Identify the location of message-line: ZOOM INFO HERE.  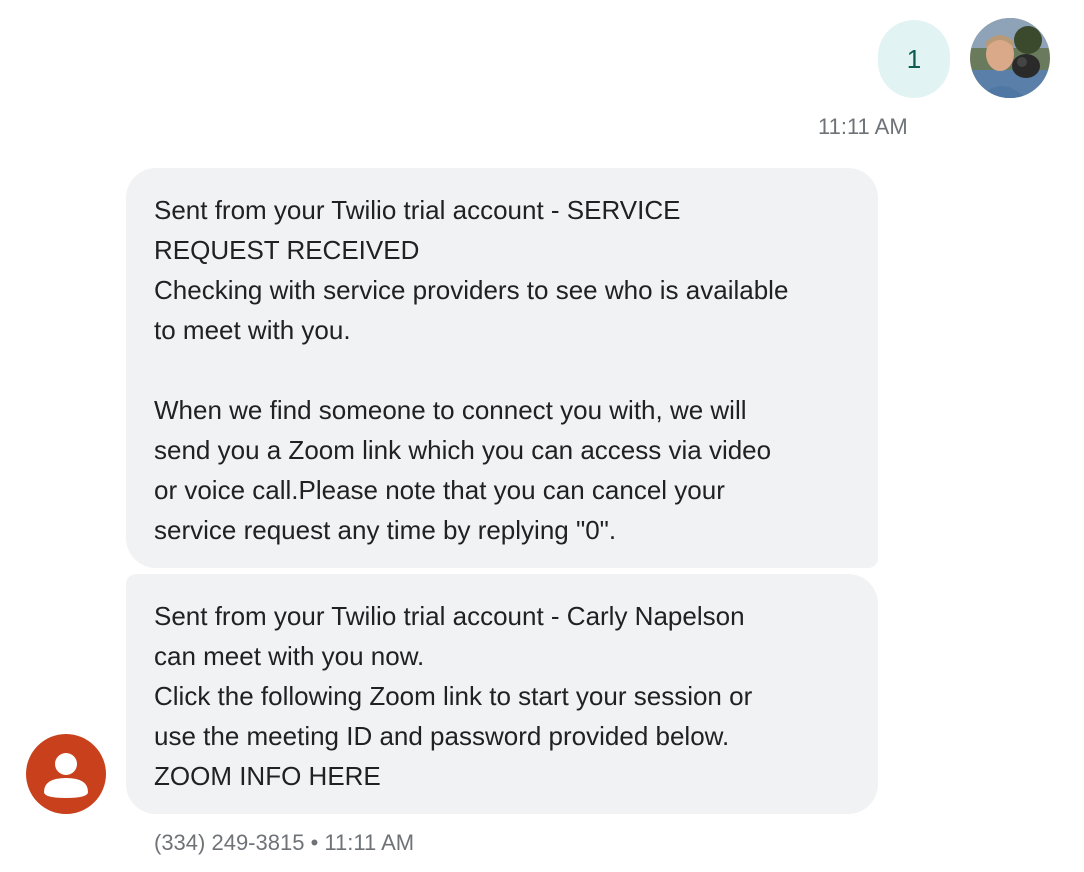
(267, 776).